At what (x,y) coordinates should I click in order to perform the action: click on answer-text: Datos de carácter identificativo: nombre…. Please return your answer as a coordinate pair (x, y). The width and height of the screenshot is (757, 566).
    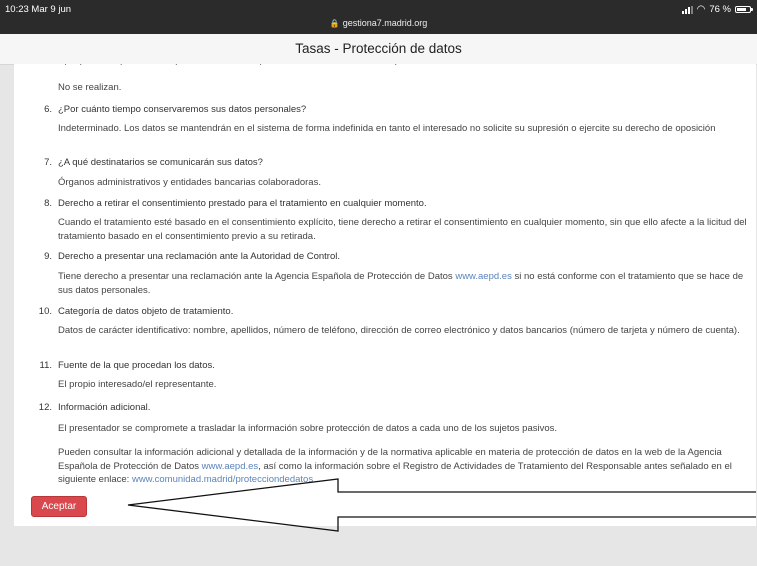
    Looking at the image, I should click on (399, 330).